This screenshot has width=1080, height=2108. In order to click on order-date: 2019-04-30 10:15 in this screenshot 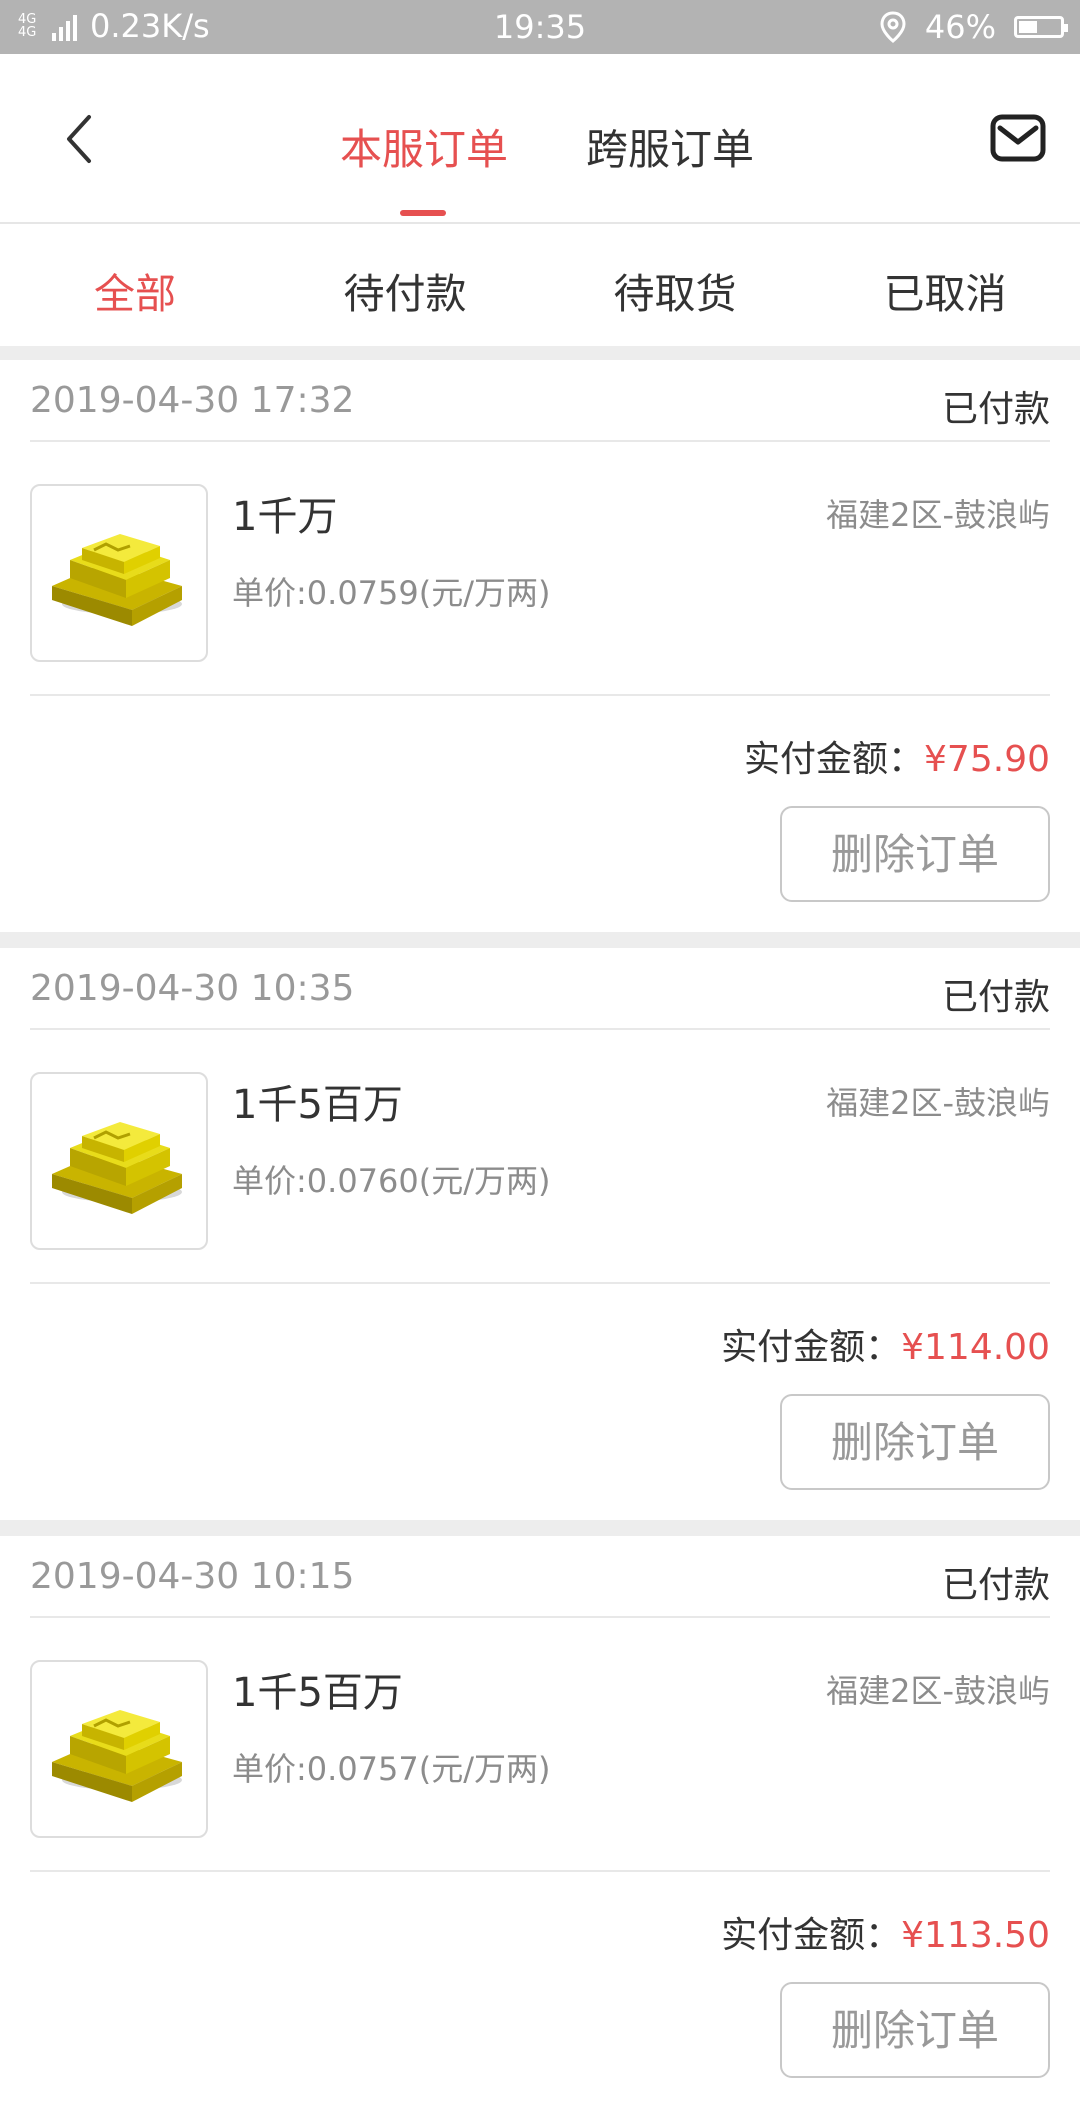, I will do `click(192, 1576)`.